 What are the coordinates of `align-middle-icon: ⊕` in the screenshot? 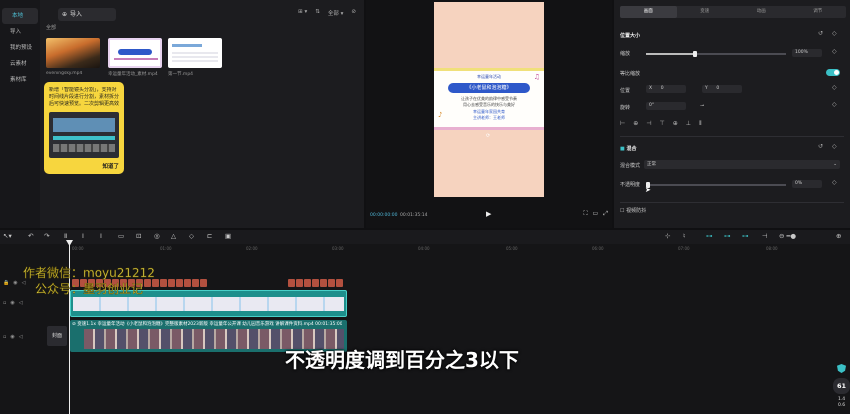 It's located at (675, 124).